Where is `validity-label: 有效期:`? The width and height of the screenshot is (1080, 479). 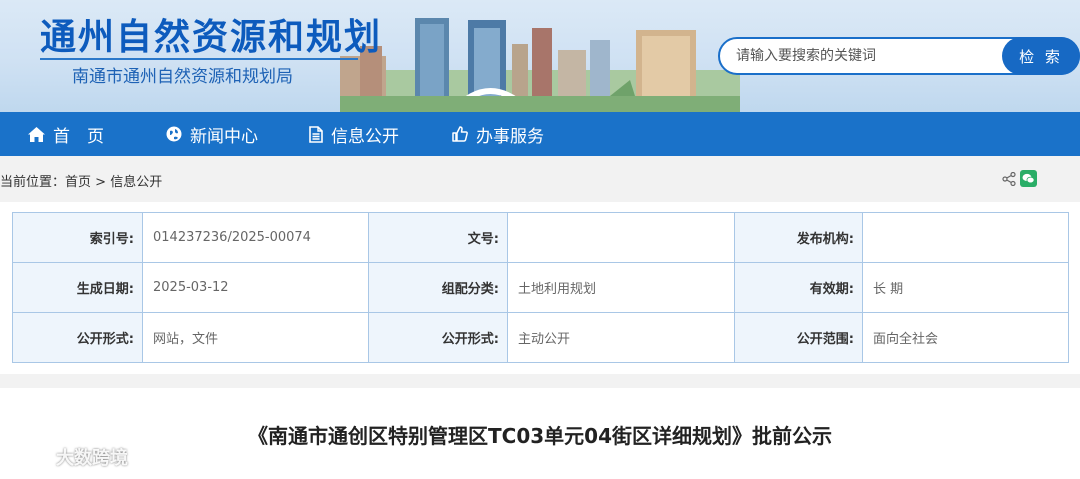 validity-label: 有效期: is located at coordinates (798, 287).